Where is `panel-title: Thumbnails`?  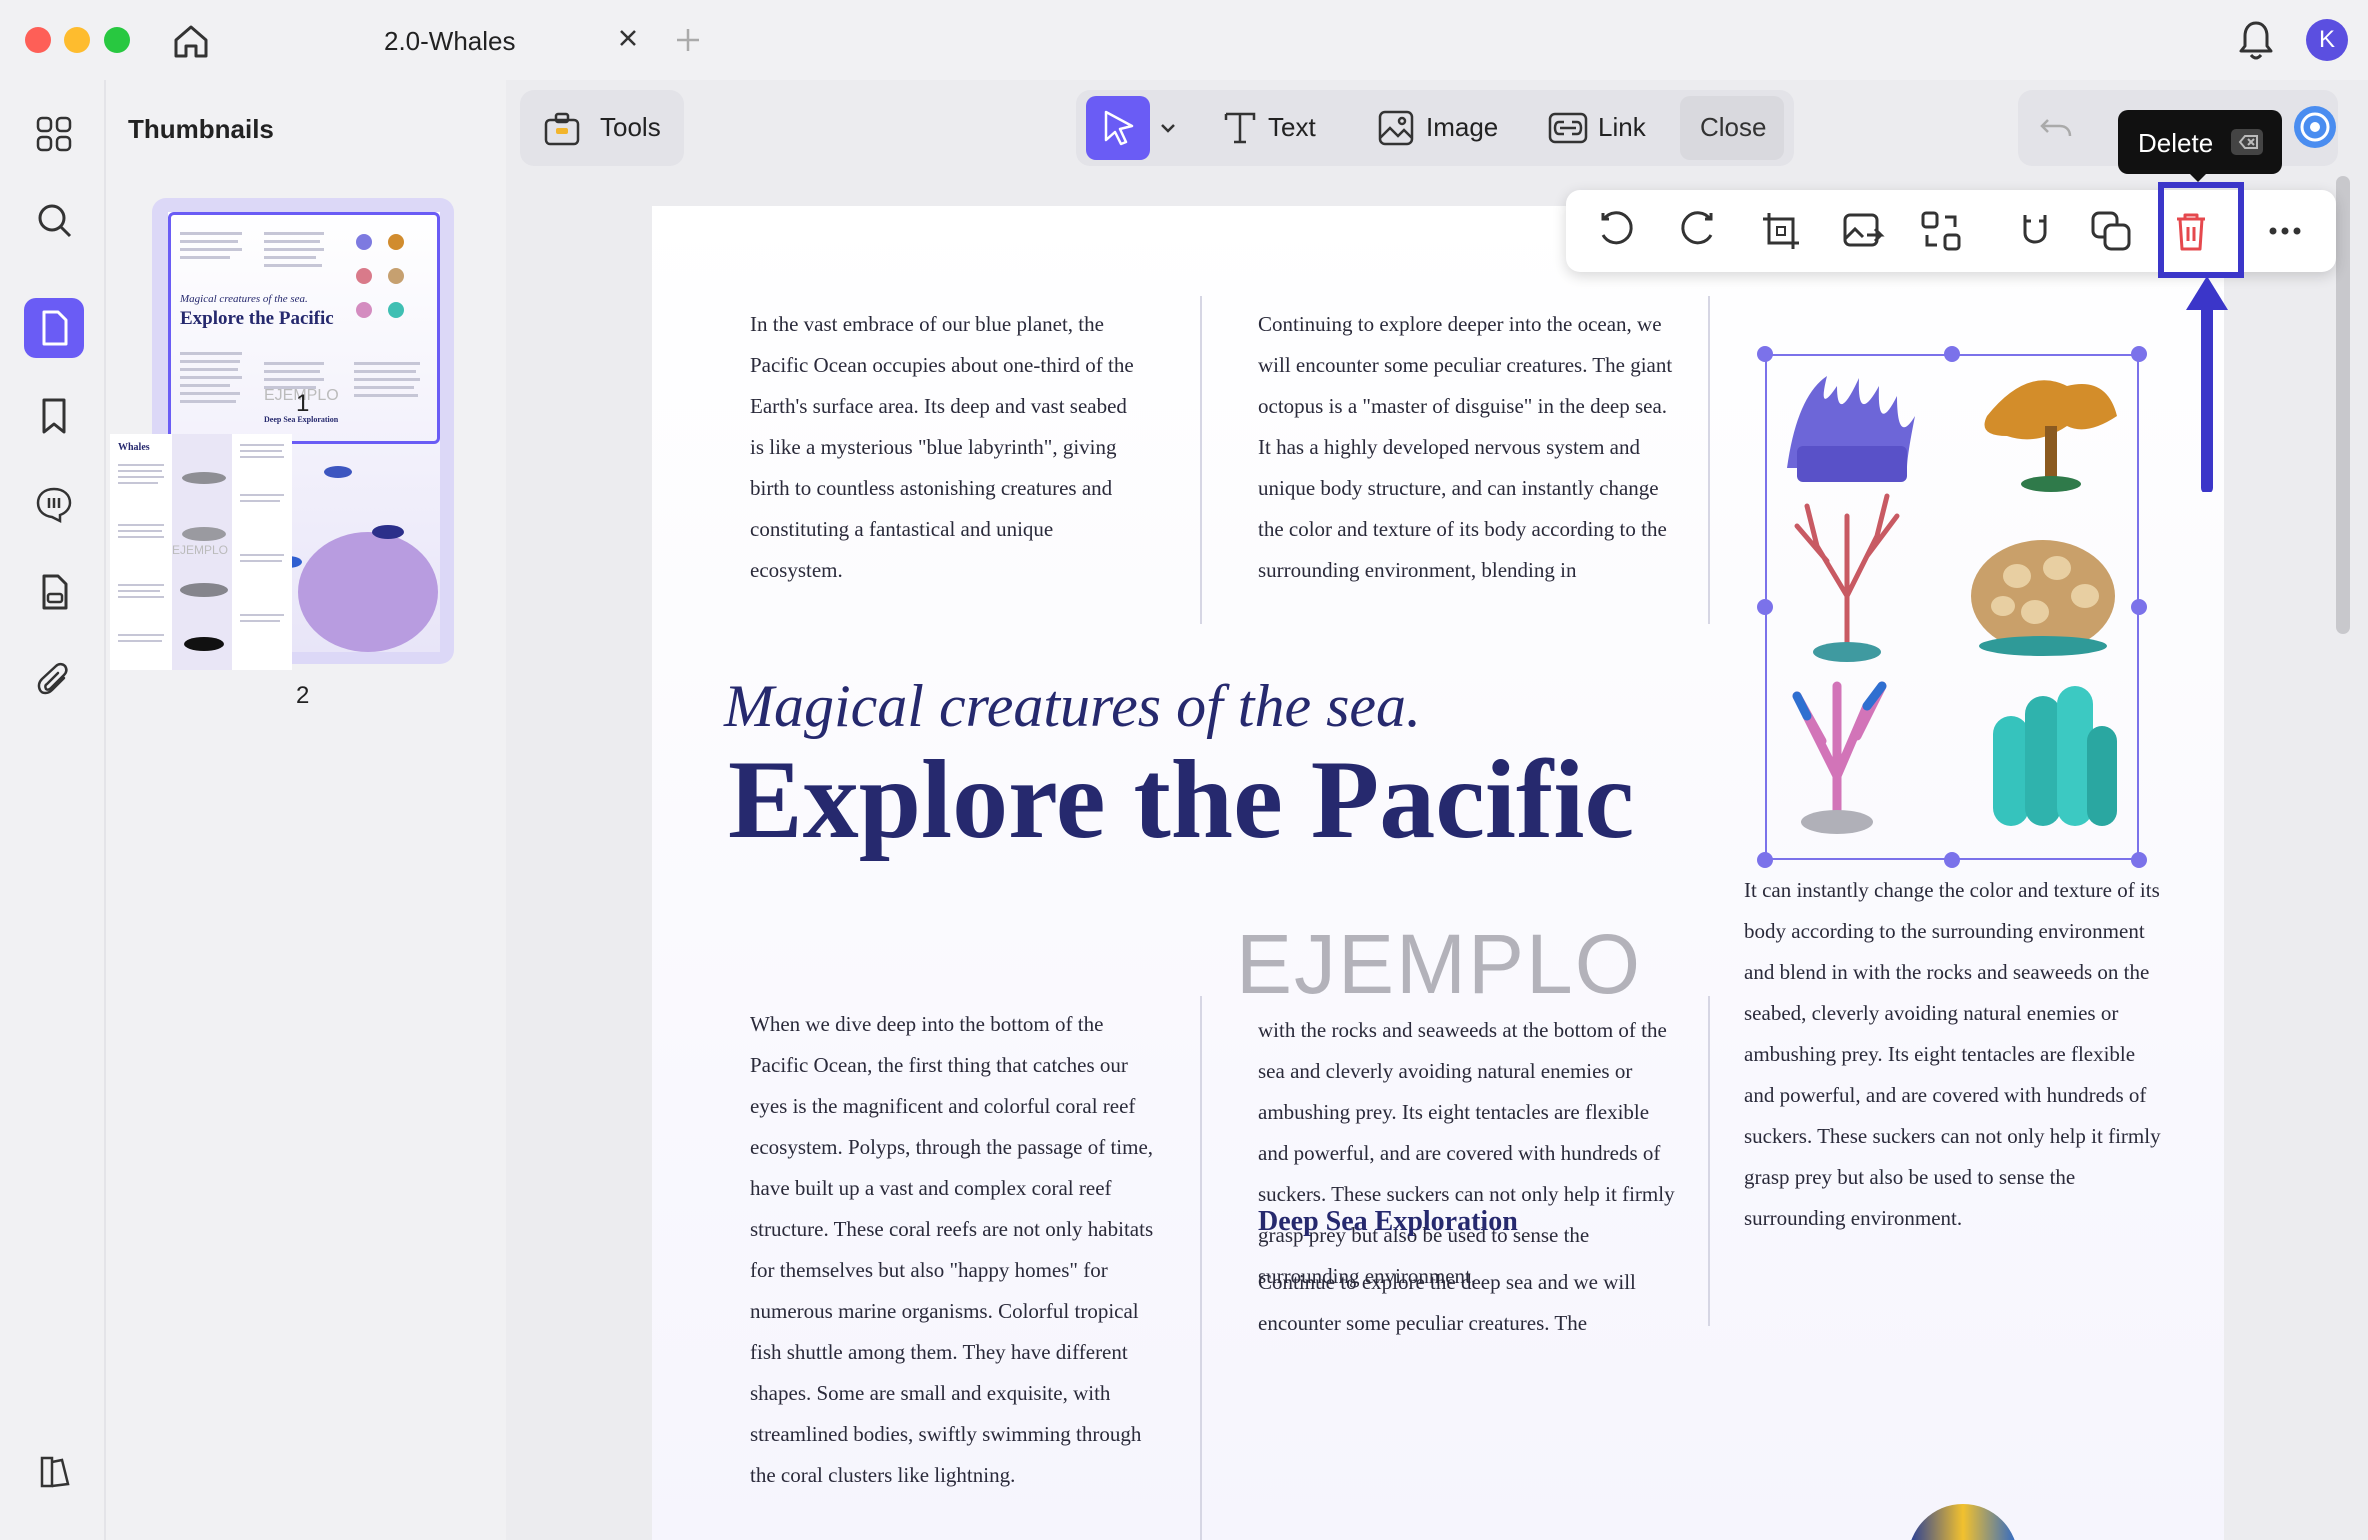
panel-title: Thumbnails is located at coordinates (201, 129).